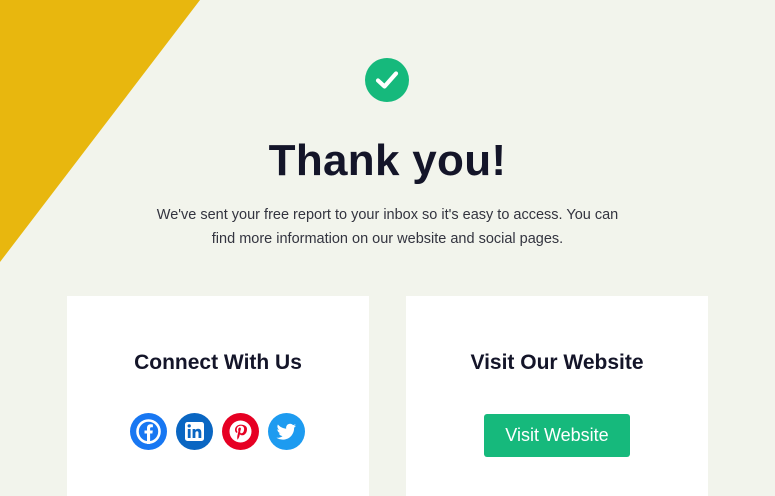 Image resolution: width=775 pixels, height=496 pixels. Describe the element at coordinates (218, 362) in the screenshot. I see `connect-card-title: Connect With Us` at that location.